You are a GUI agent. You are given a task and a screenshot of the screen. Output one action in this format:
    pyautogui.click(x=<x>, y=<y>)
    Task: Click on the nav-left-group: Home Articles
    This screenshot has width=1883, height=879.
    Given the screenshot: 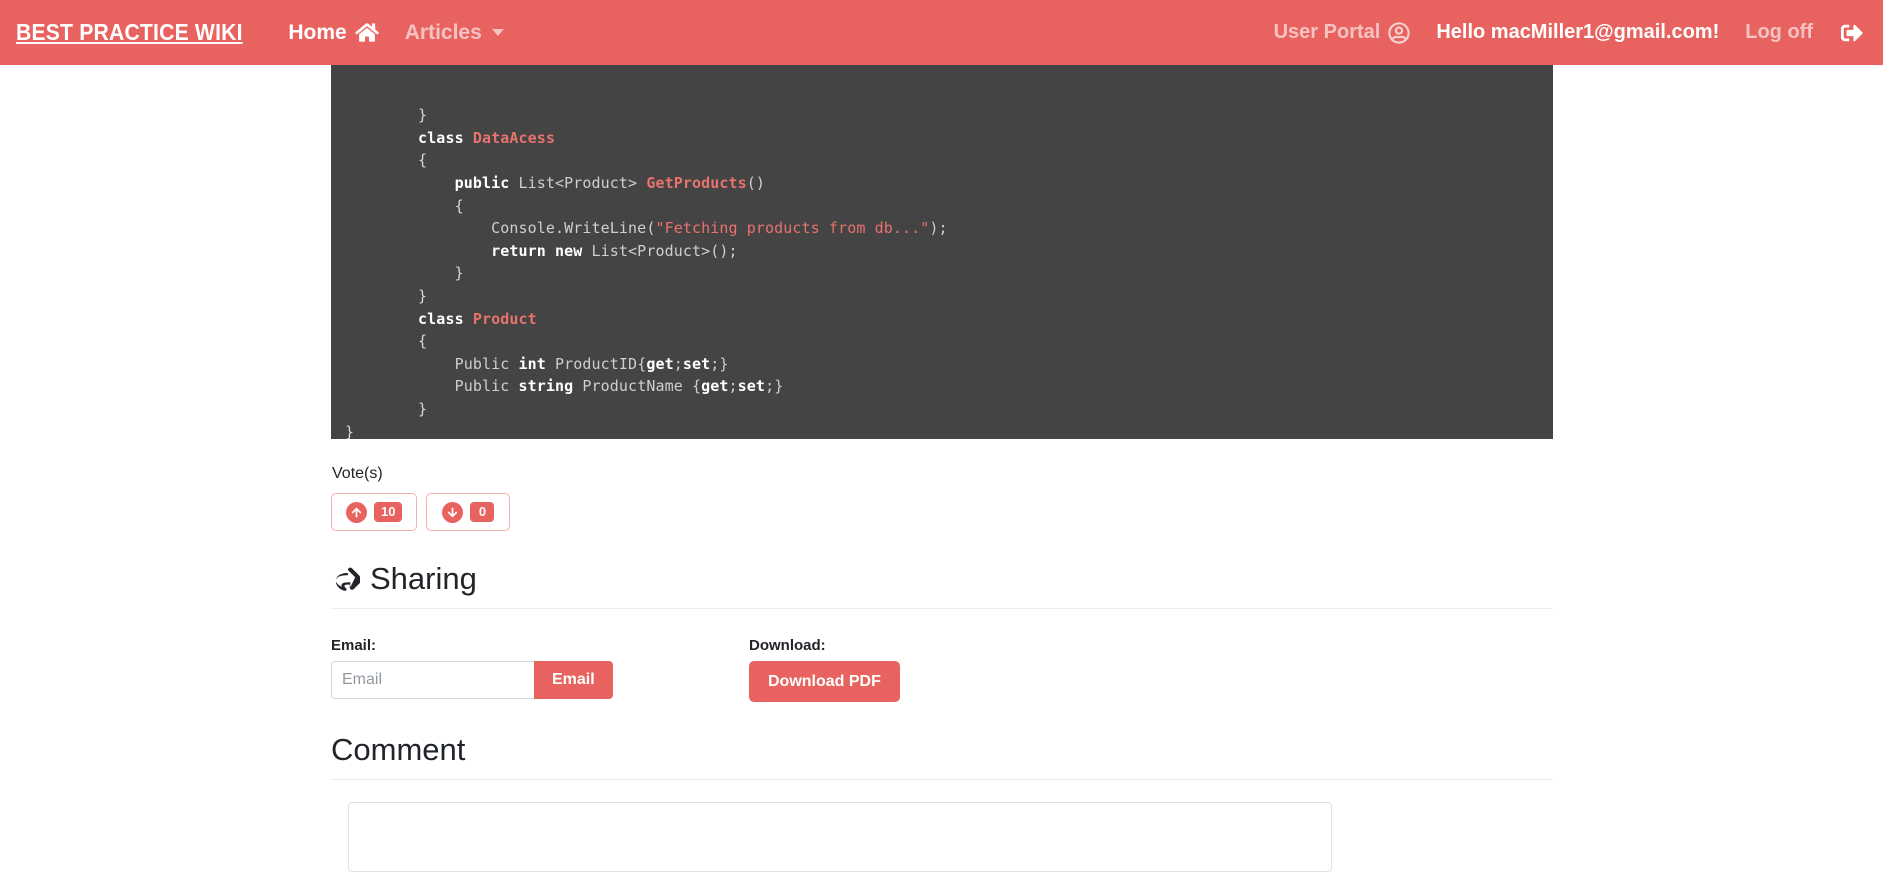 What is the action you would take?
    pyautogui.click(x=396, y=32)
    